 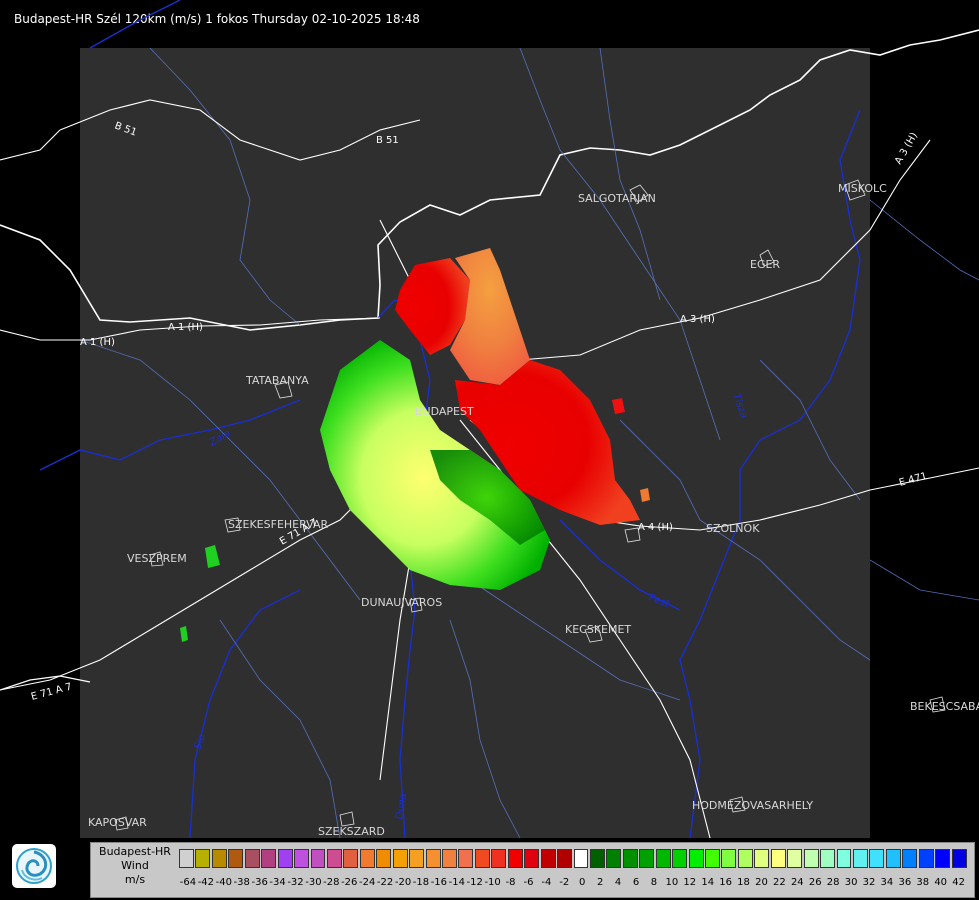 I want to click on city-label-salgotarjan: SALGOTARJAN, so click(x=617, y=198).